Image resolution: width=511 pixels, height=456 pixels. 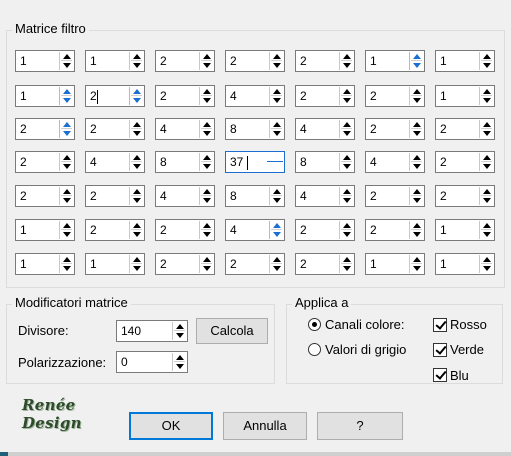 I want to click on green-label: Verde, so click(x=467, y=349).